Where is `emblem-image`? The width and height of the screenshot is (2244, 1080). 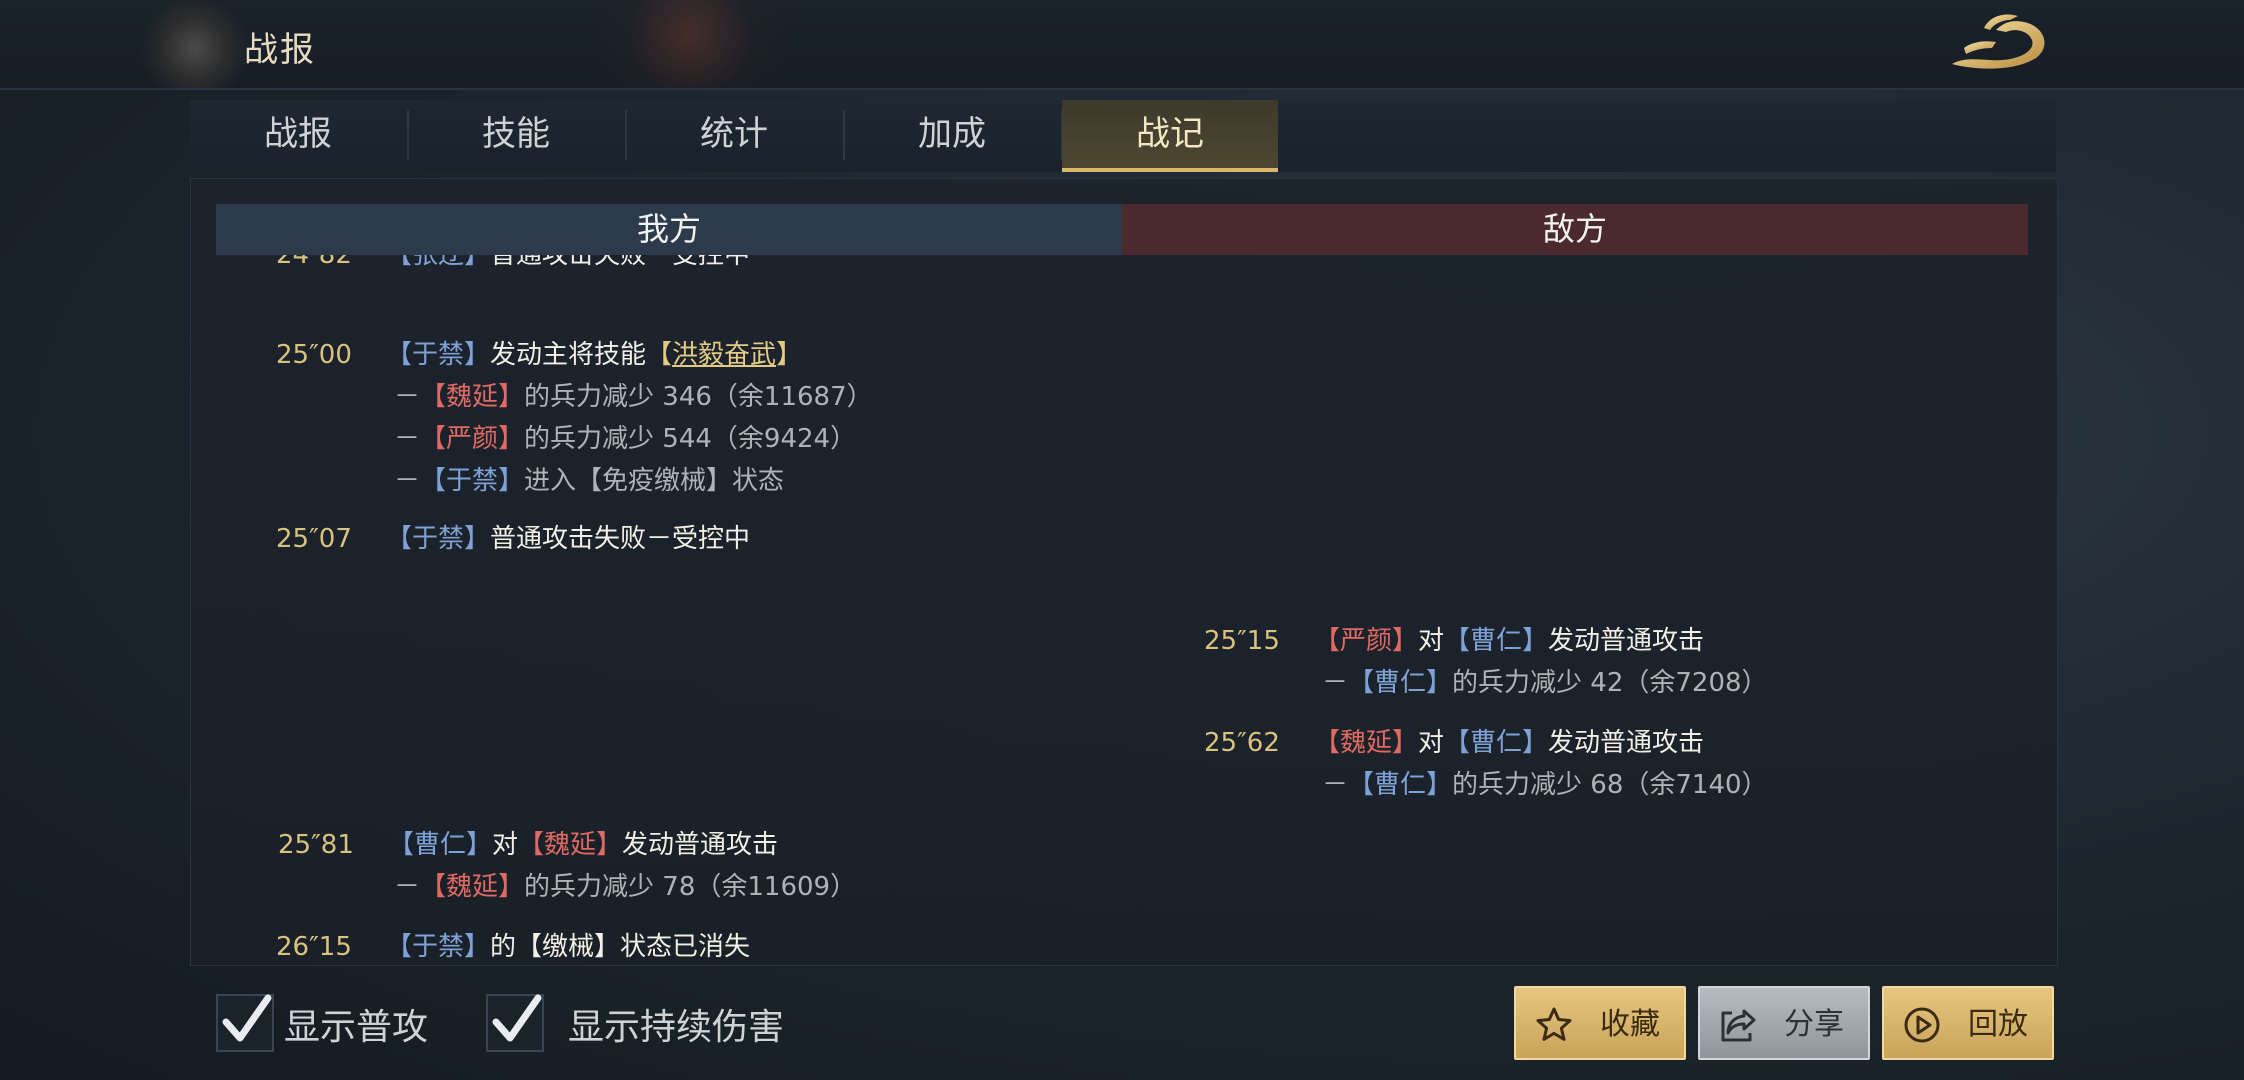 emblem-image is located at coordinates (195, 44).